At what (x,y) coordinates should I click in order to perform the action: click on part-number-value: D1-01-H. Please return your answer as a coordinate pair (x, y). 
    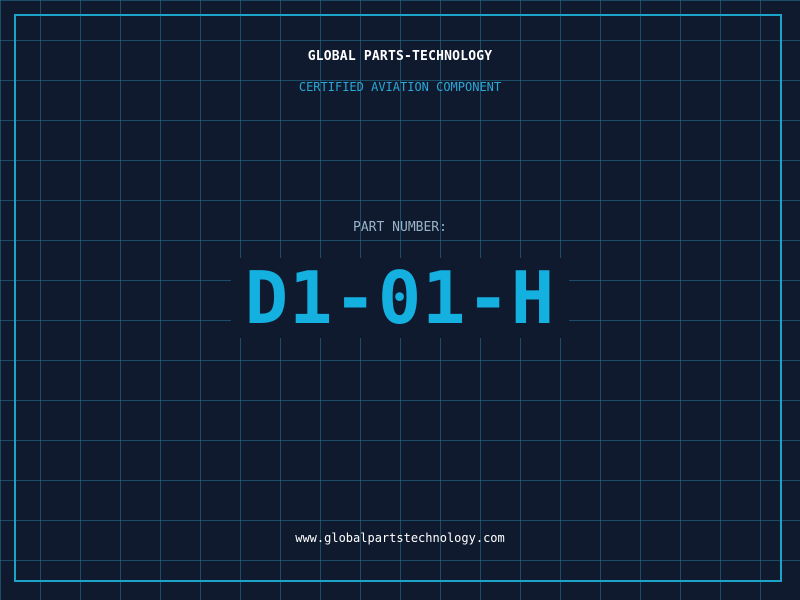
    Looking at the image, I should click on (400, 298).